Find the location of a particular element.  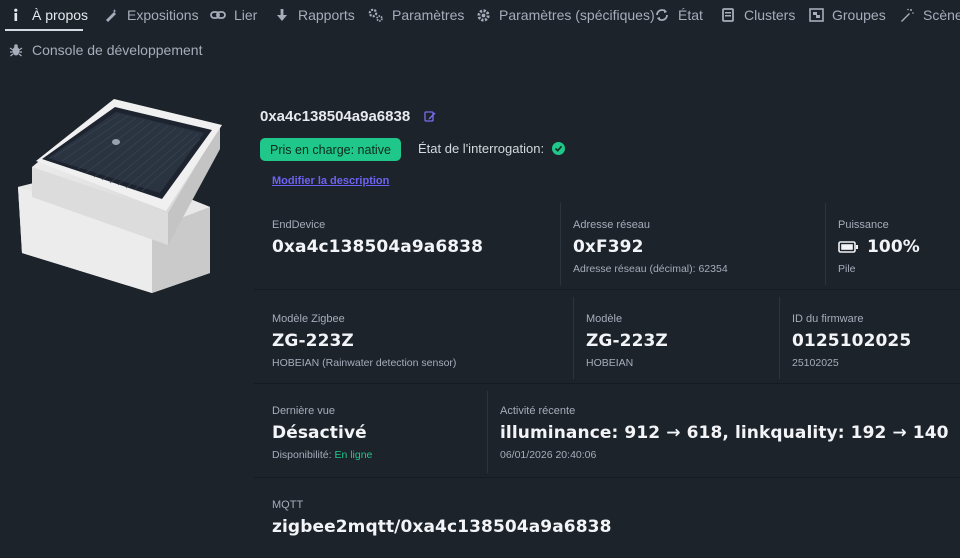

last-seen-label: Dernière vue is located at coordinates (303, 411).